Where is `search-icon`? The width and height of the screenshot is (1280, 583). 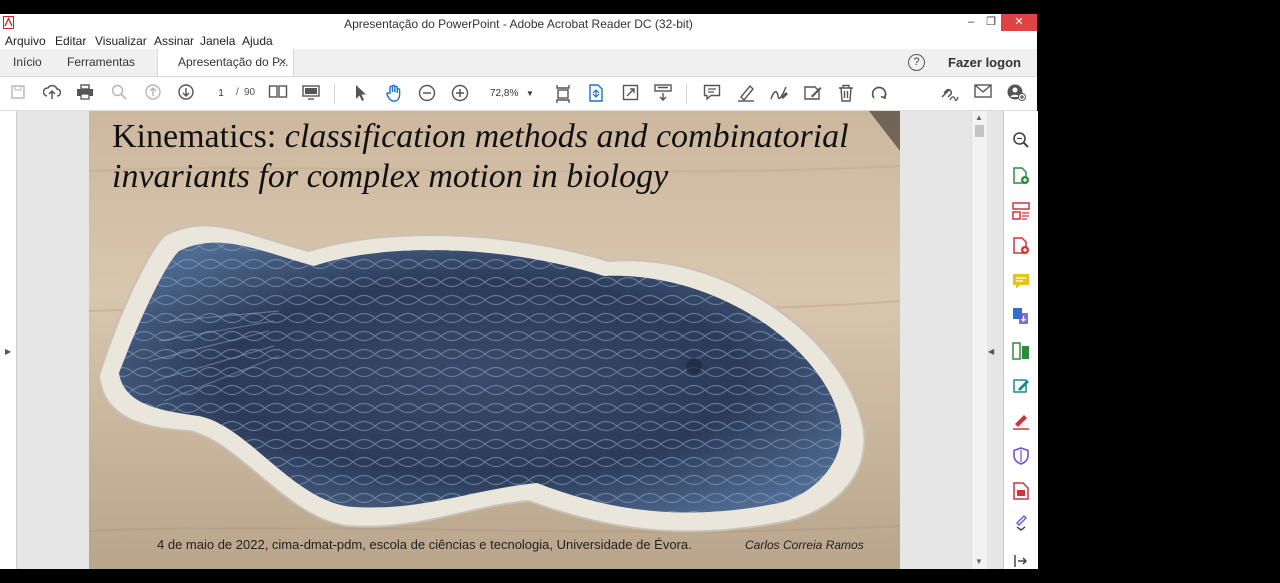
search-icon is located at coordinates (1021, 142).